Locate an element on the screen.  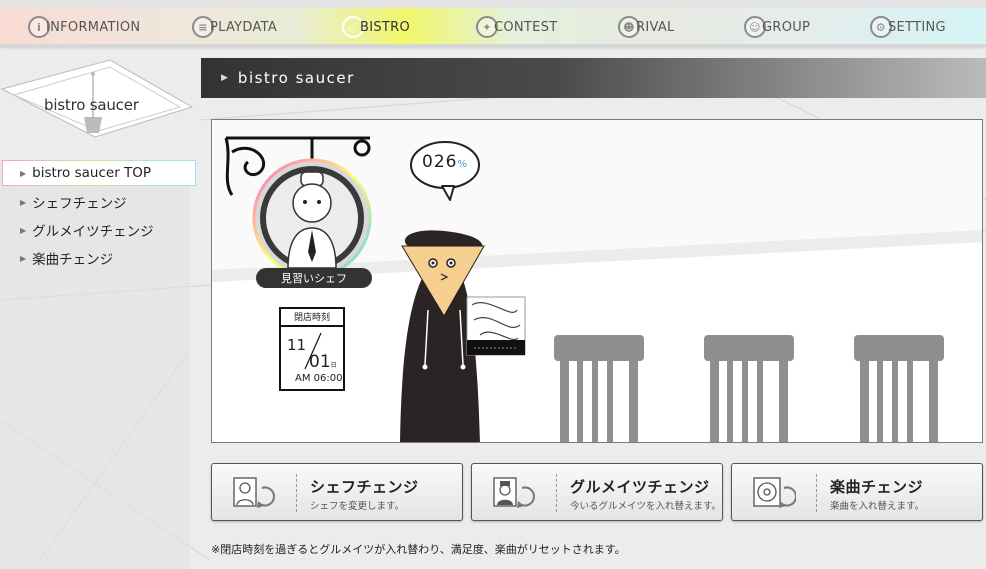
sidebar-item-gourmate-change: ▶ グルメイツチェンジ is located at coordinates (98, 230).